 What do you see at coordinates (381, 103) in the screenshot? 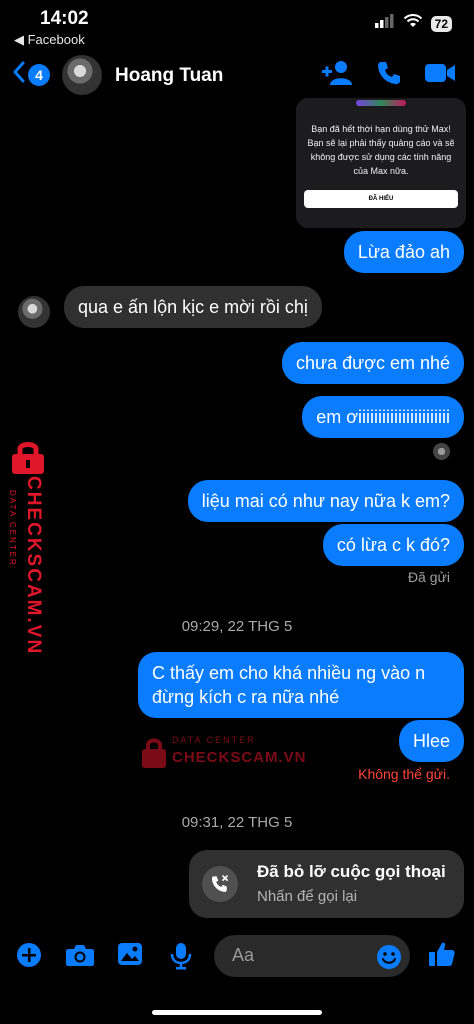
I see `promo-illustration` at bounding box center [381, 103].